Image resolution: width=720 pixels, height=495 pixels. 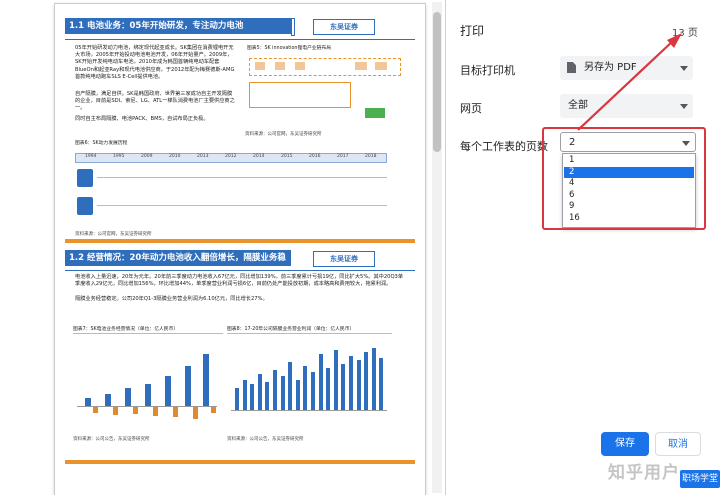 I want to click on brand-logo-2: 东吴证券, so click(x=344, y=259).